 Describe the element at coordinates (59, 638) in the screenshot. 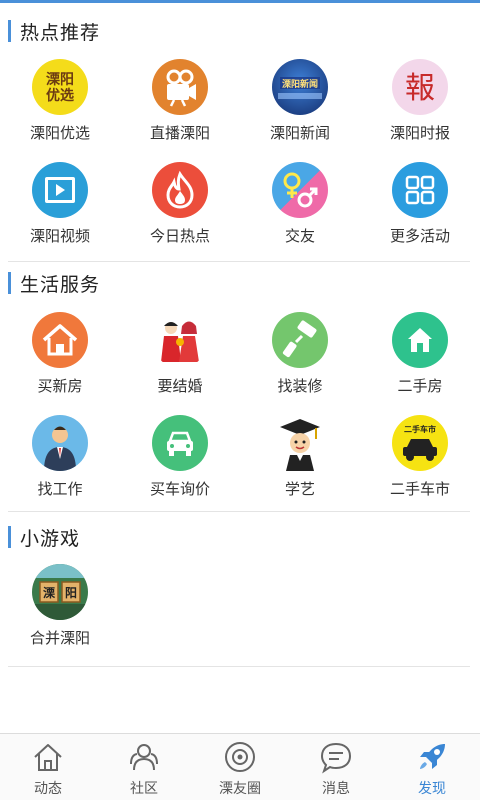

I see `grid-item-label: 合并溧阳` at that location.